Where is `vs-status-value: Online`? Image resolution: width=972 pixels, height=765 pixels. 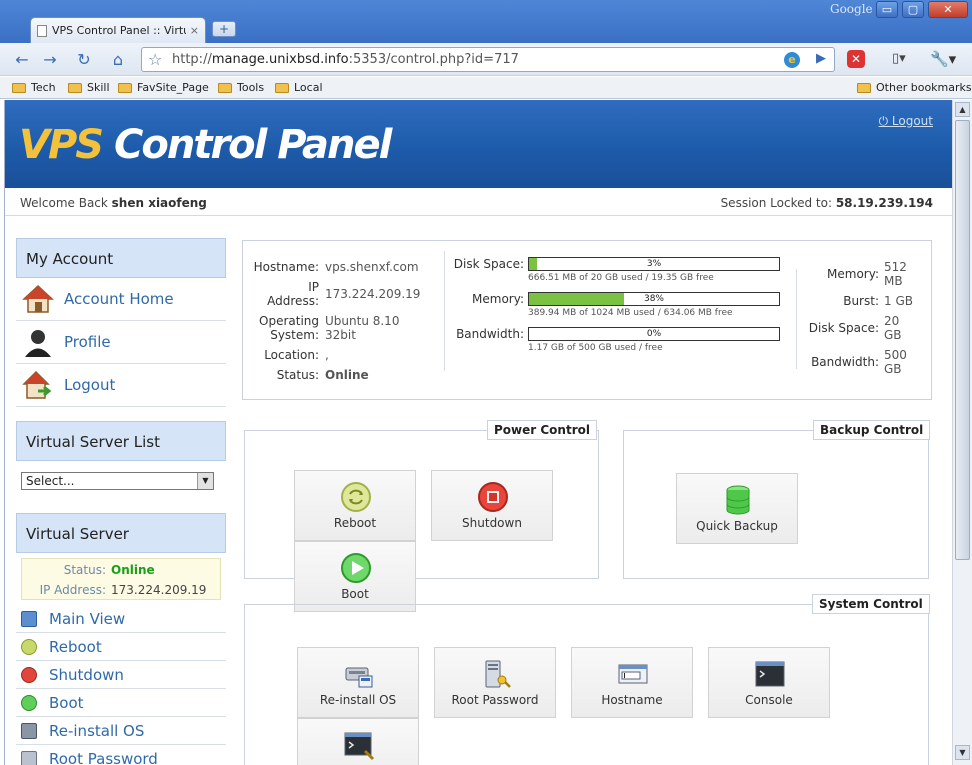 vs-status-value: Online is located at coordinates (133, 570).